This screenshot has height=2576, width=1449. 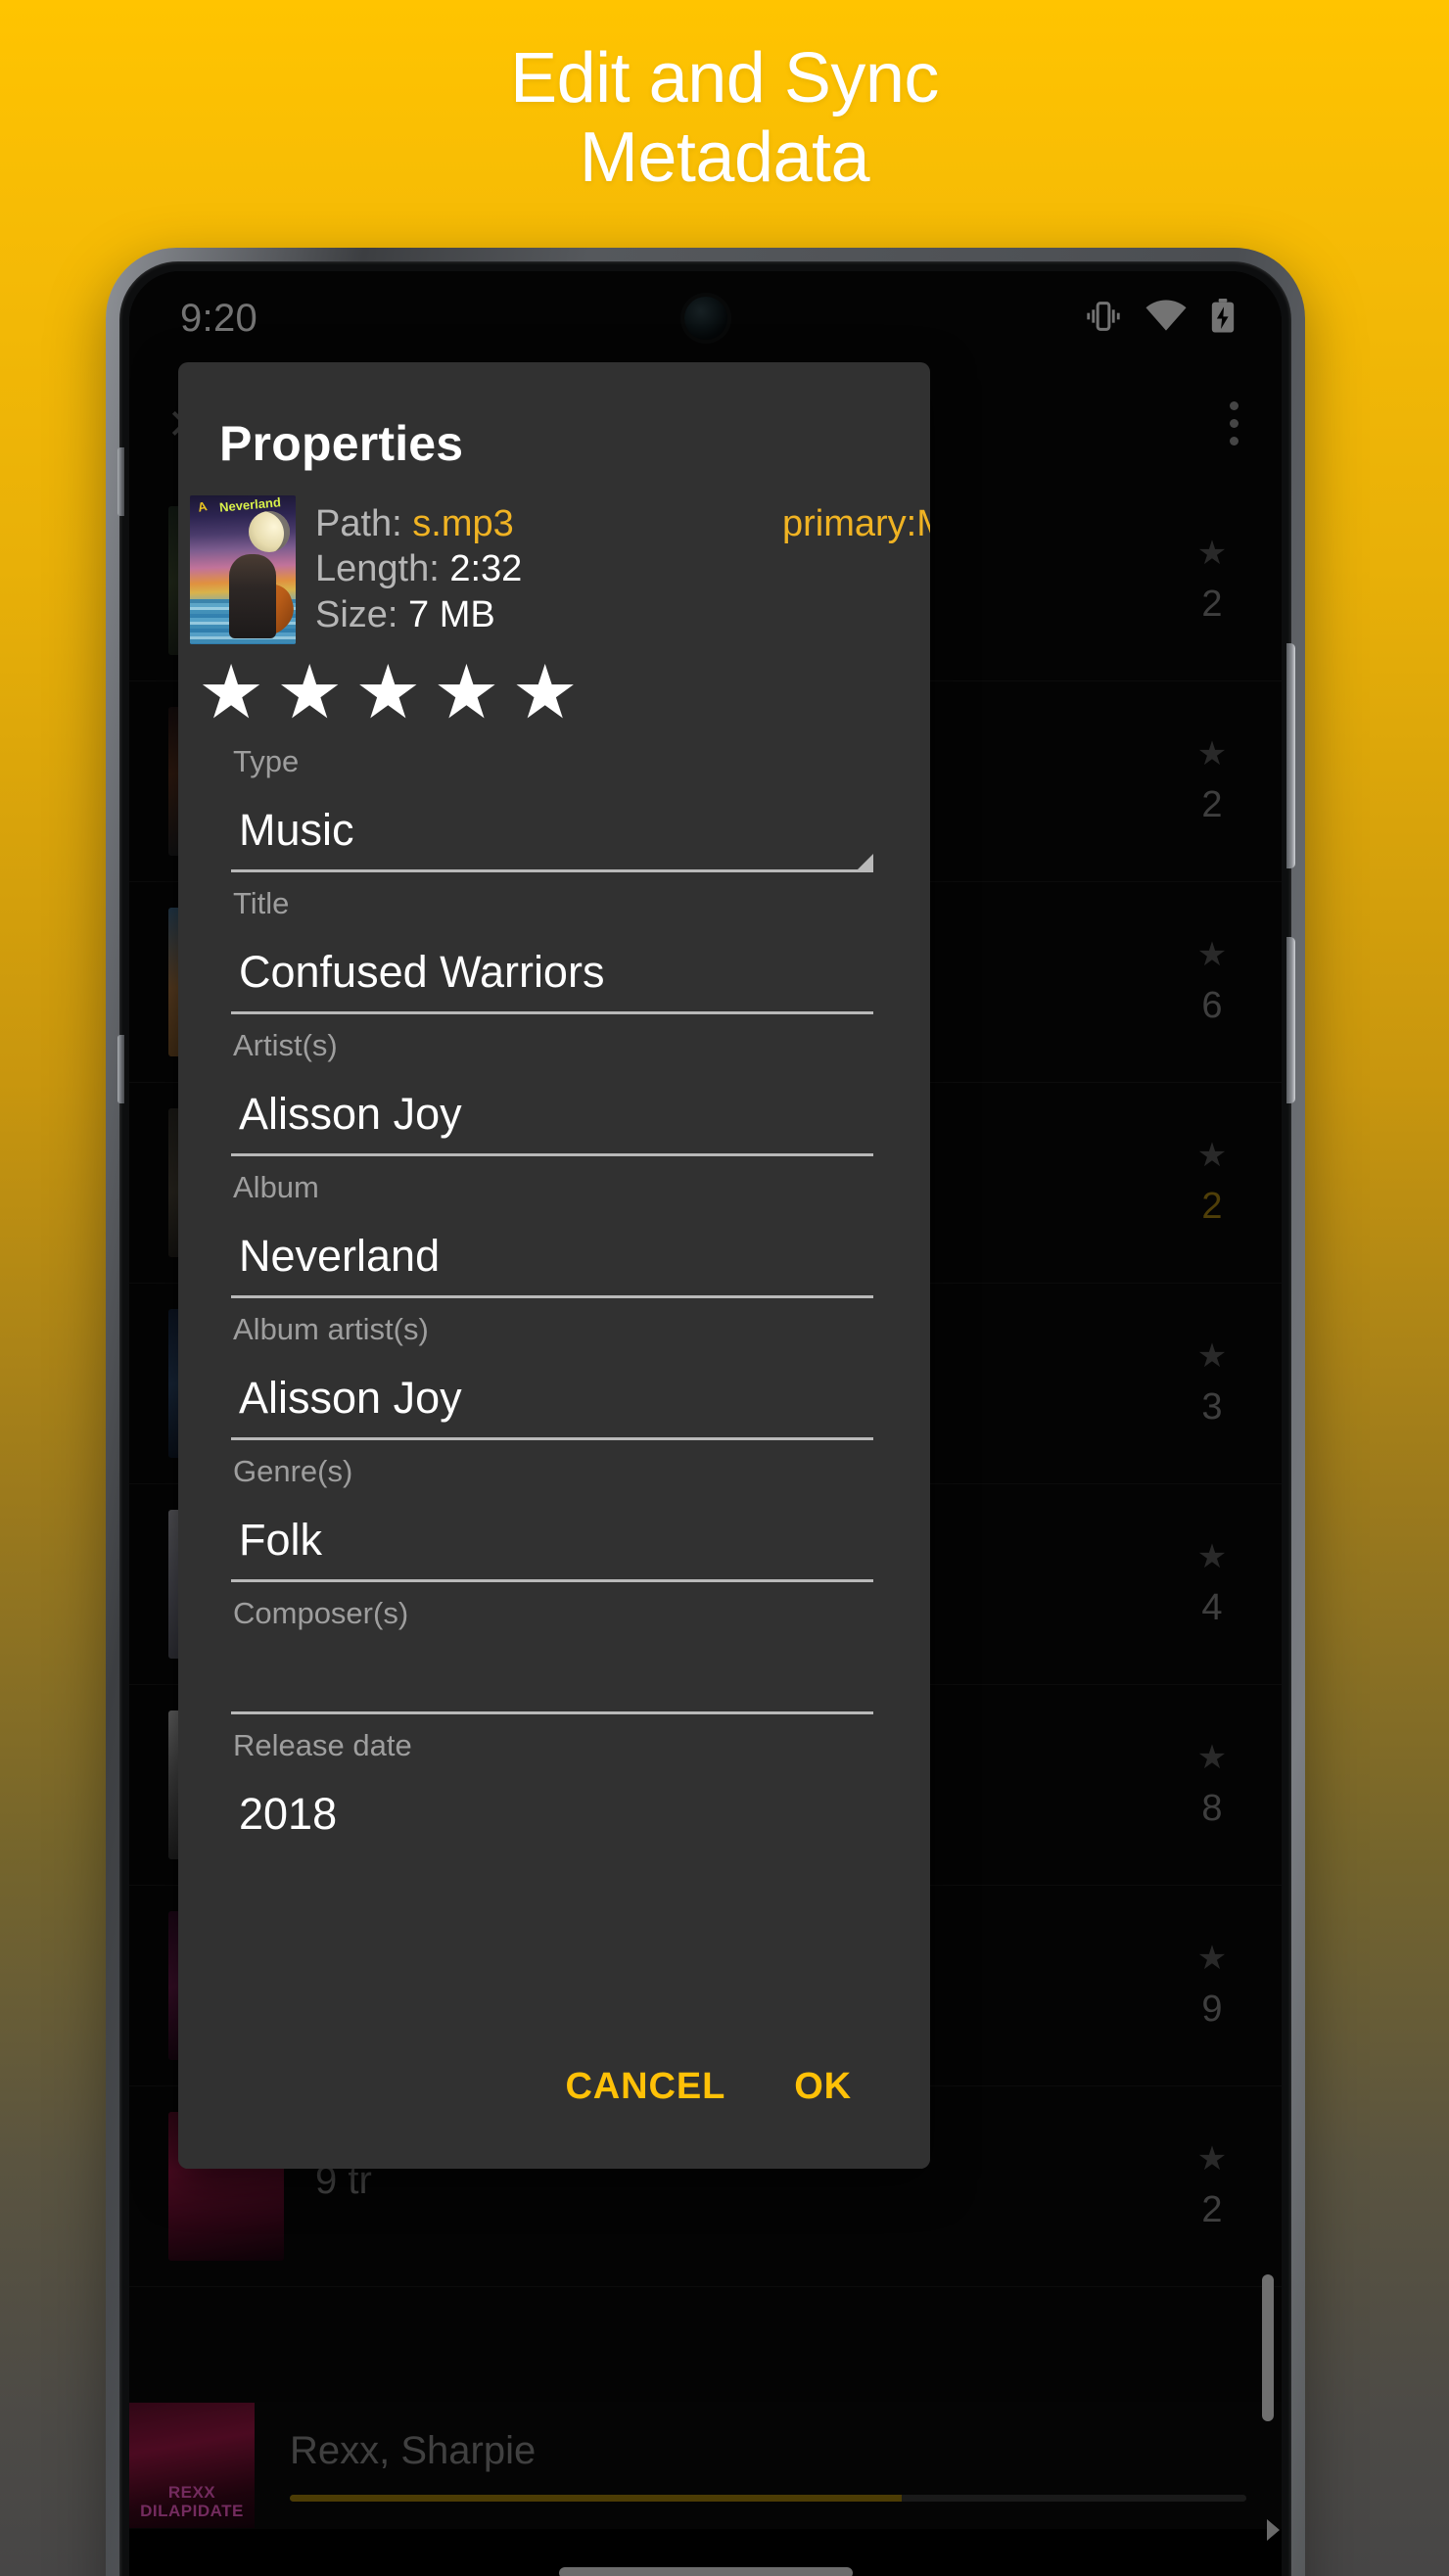 I want to click on cover-moon, so click(x=269, y=531).